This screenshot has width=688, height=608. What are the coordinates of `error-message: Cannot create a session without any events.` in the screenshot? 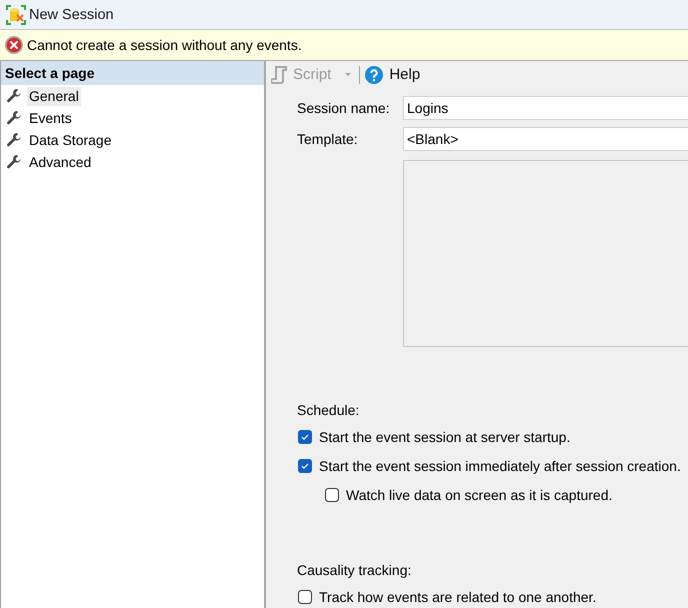 It's located at (164, 45).